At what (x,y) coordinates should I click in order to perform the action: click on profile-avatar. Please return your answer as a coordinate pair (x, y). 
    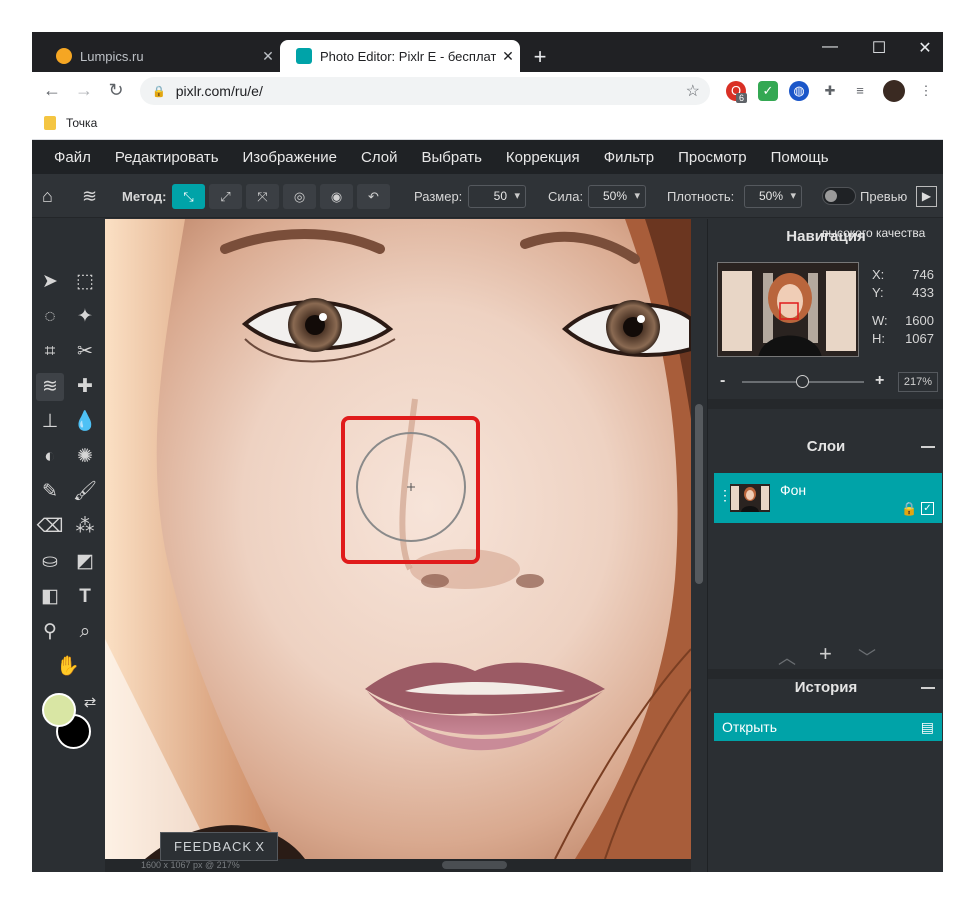
    Looking at the image, I should click on (894, 91).